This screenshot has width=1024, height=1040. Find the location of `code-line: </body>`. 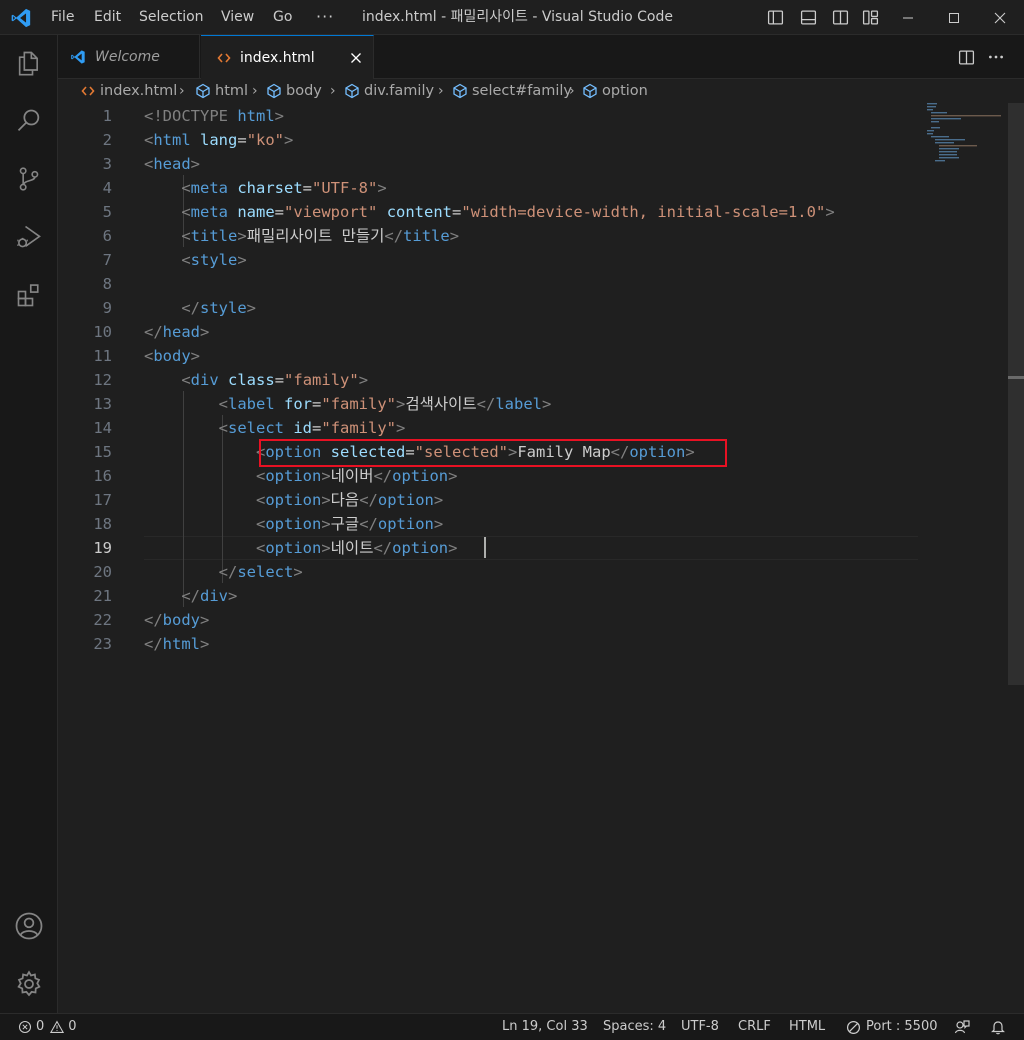

code-line: </body> is located at coordinates (176, 620).